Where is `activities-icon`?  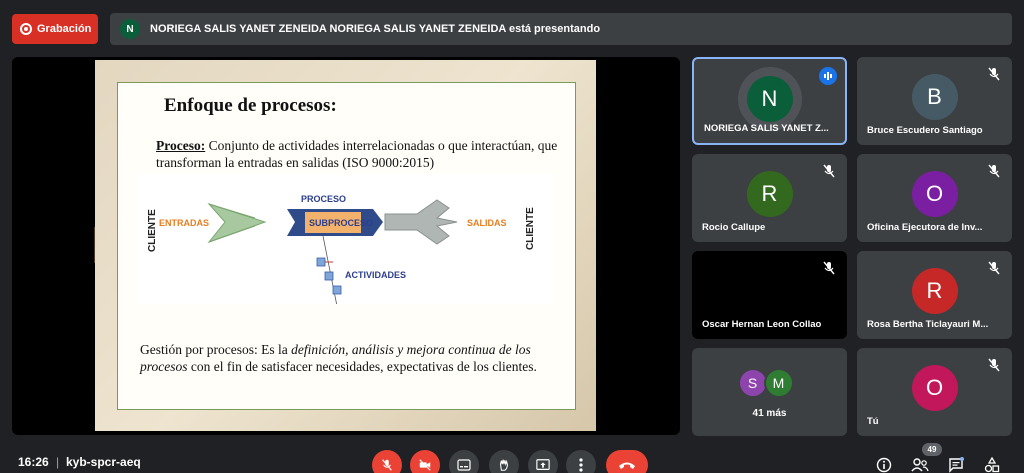
activities-icon is located at coordinates (992, 465).